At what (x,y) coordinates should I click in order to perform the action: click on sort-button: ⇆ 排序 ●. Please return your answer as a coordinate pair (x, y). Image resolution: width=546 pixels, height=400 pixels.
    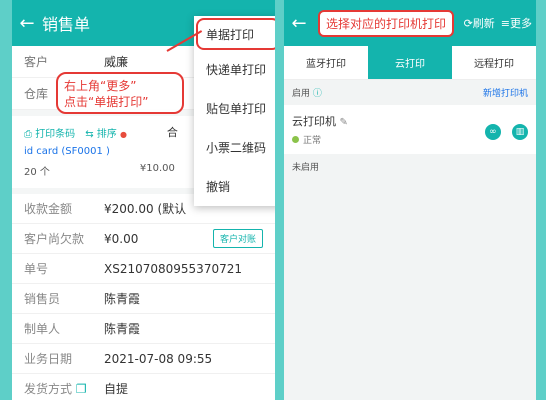
    Looking at the image, I should click on (106, 132).